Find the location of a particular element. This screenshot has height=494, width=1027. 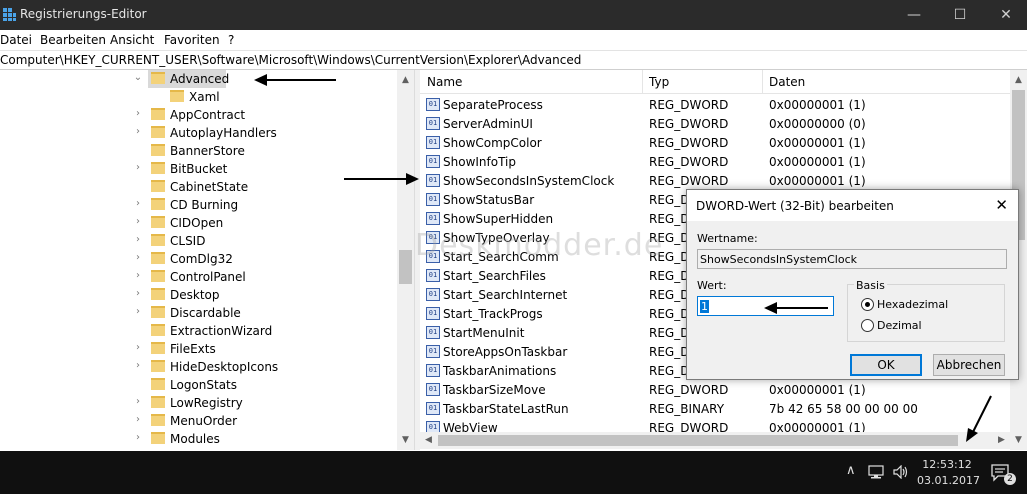

tree-item: › CIDOpen is located at coordinates (199, 223).